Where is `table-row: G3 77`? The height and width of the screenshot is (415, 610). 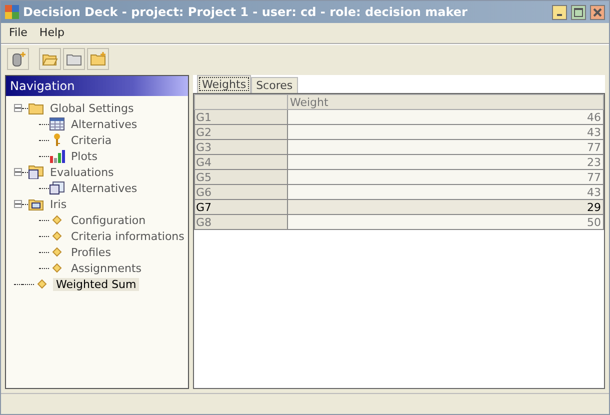 table-row: G3 77 is located at coordinates (399, 147).